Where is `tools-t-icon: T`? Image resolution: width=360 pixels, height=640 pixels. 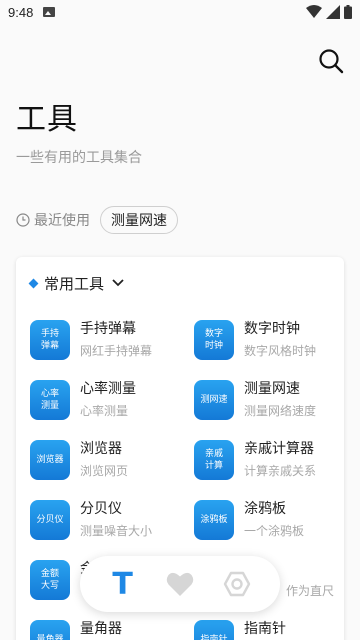
tools-t-icon: T is located at coordinates (122, 584).